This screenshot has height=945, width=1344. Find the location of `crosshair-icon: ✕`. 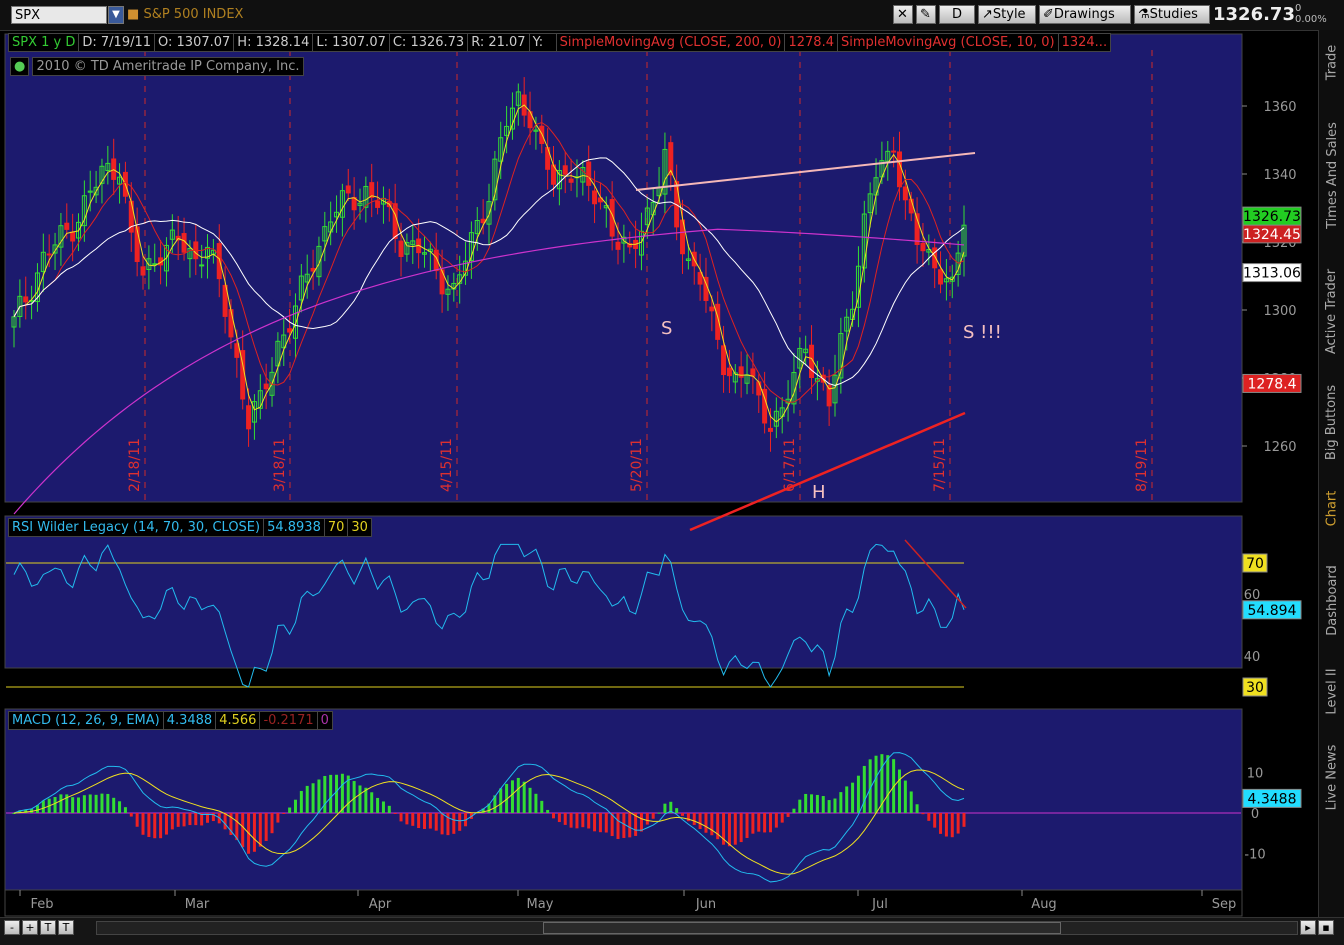

crosshair-icon: ✕ is located at coordinates (902, 14).